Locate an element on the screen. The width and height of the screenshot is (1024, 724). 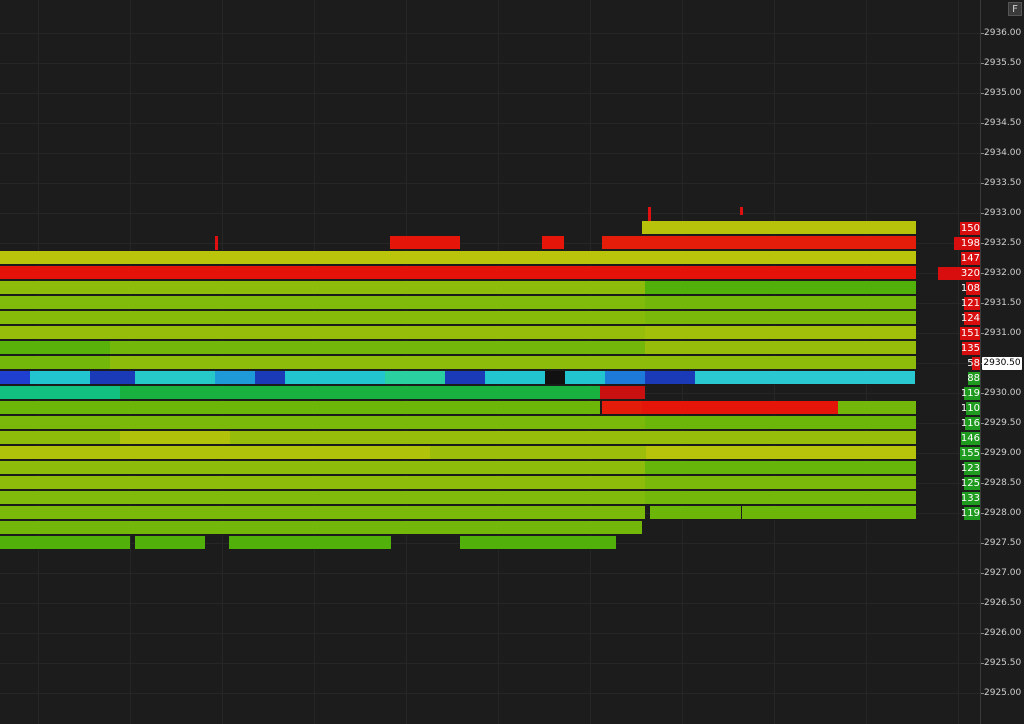
price-tick-label: 2935.50 is located at coordinates (1002, 63).